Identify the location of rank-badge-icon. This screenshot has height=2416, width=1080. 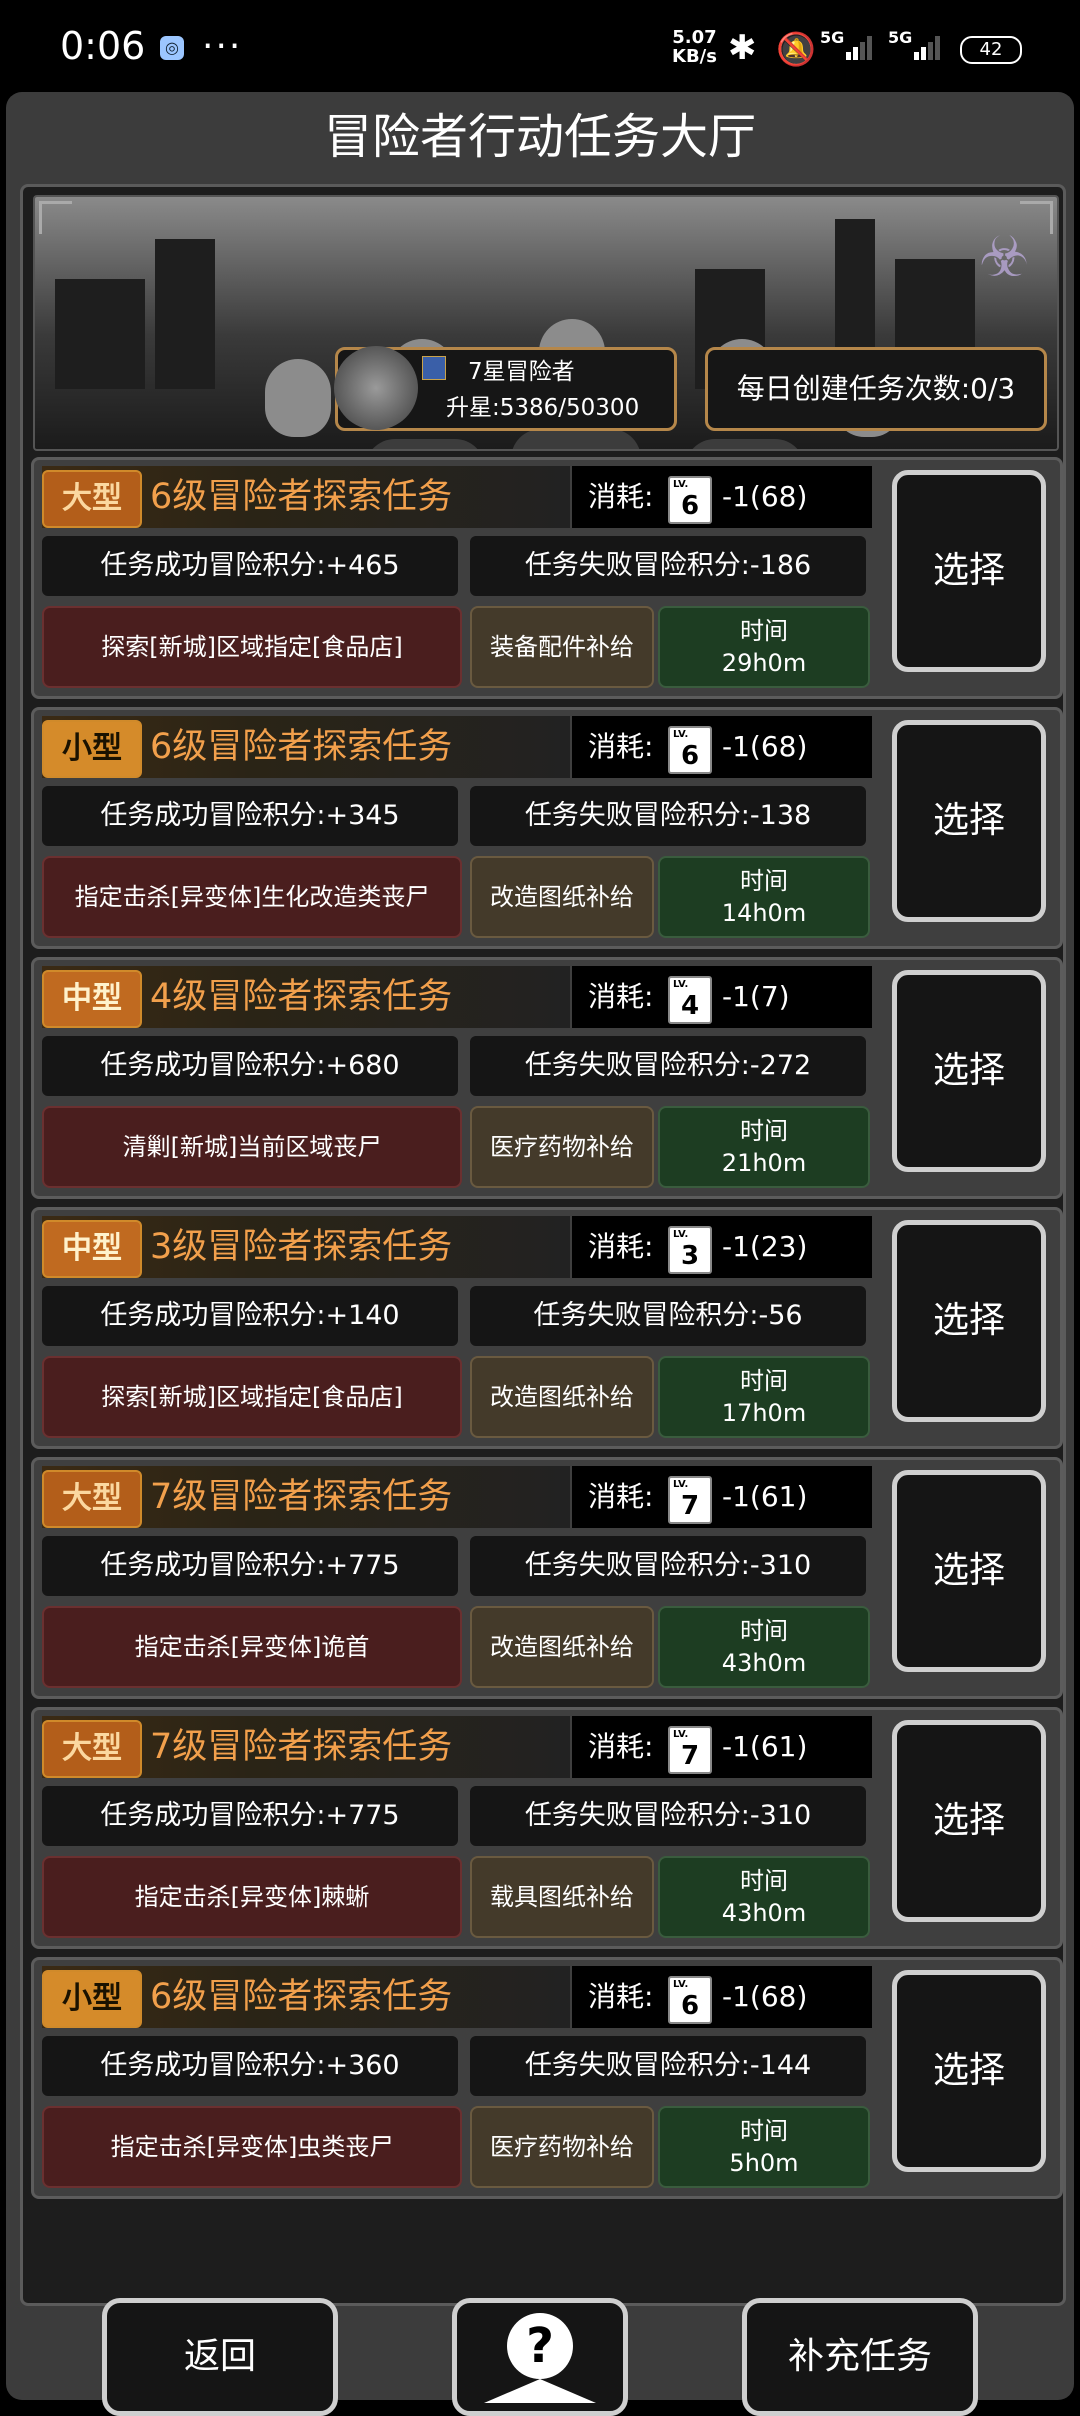
(434, 368).